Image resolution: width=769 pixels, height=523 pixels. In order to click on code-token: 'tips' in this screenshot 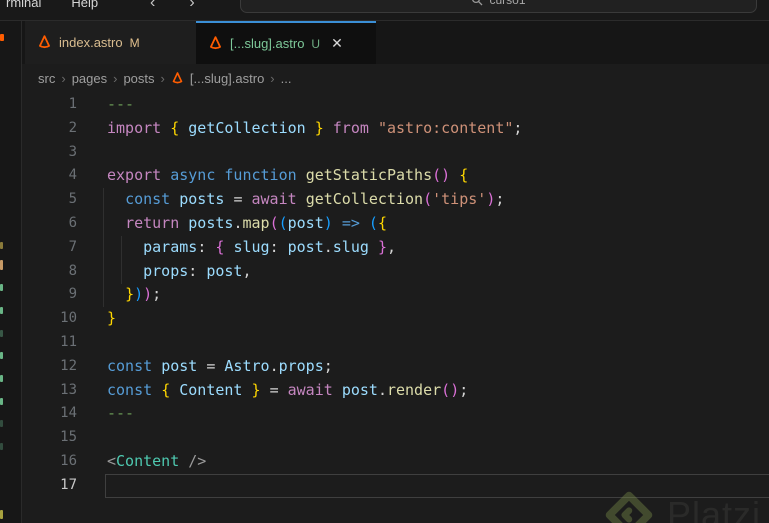, I will do `click(459, 199)`.